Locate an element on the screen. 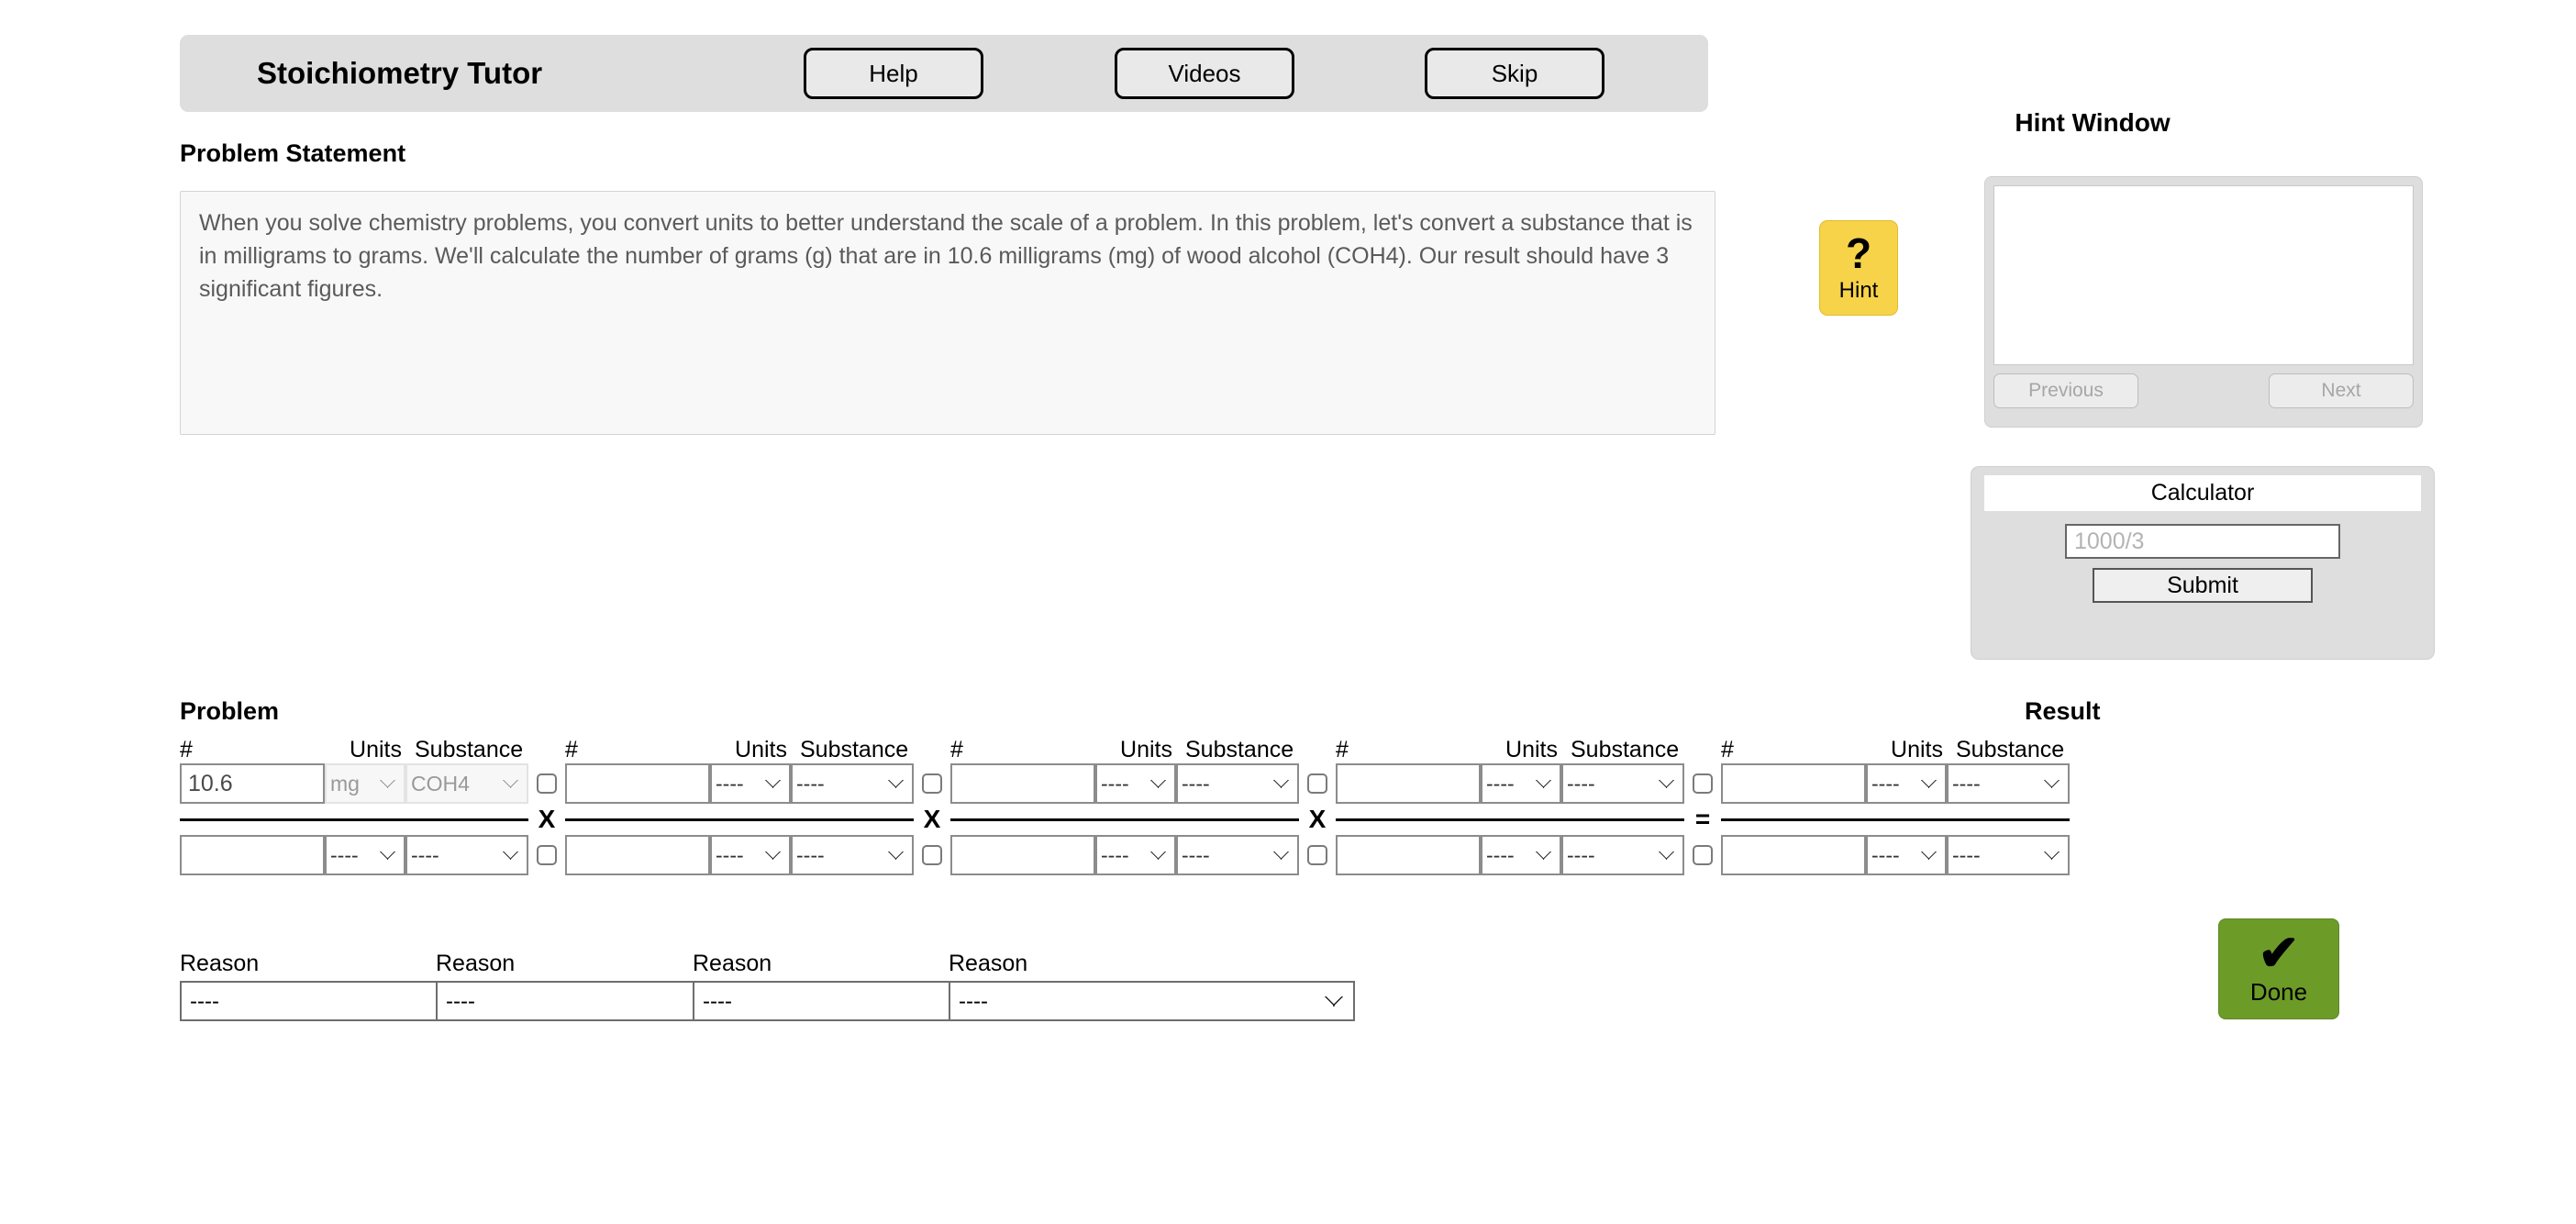  factor-3-denominator-substance-select: ----COH4 is located at coordinates (1622, 855).